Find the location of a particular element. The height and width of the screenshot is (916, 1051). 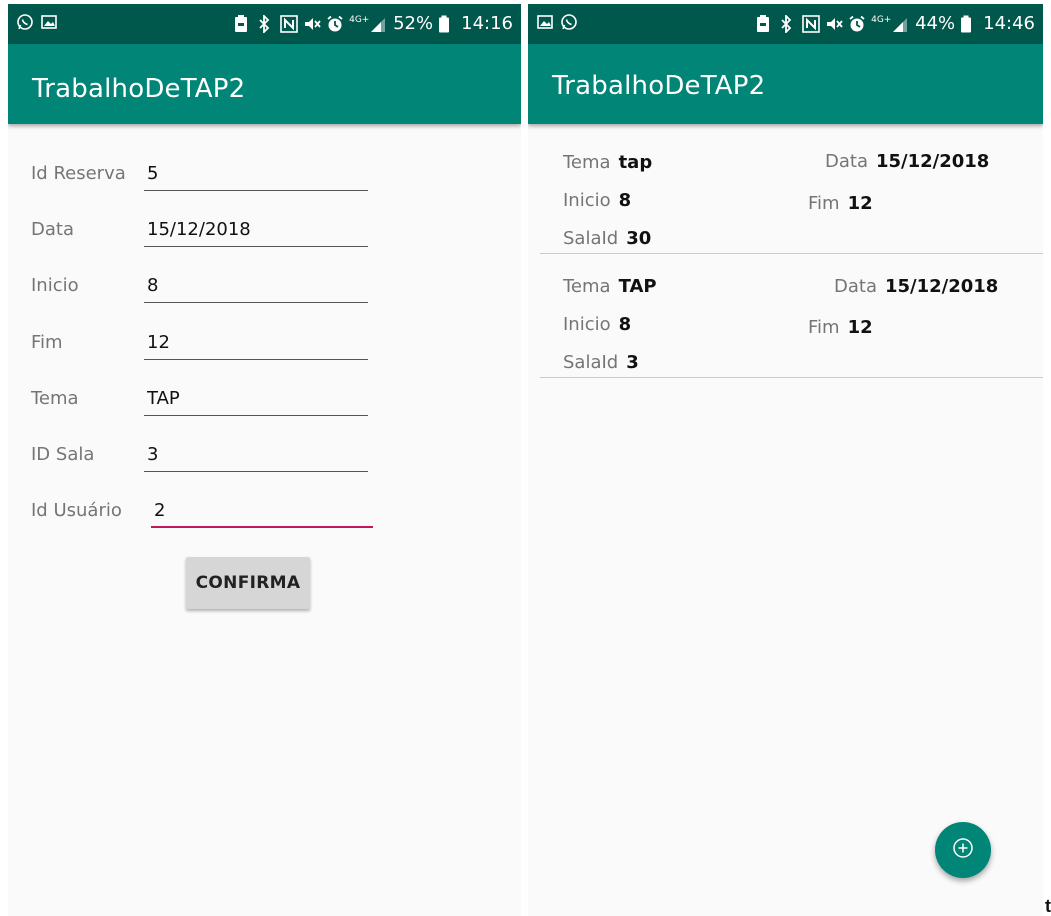

form-row-tema: Tema is located at coordinates (264, 402).